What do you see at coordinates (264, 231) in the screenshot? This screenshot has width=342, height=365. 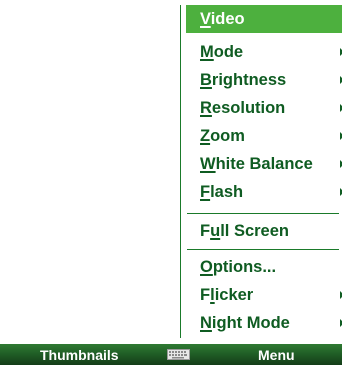 I see `menu-item-full-screen: Full Screen` at bounding box center [264, 231].